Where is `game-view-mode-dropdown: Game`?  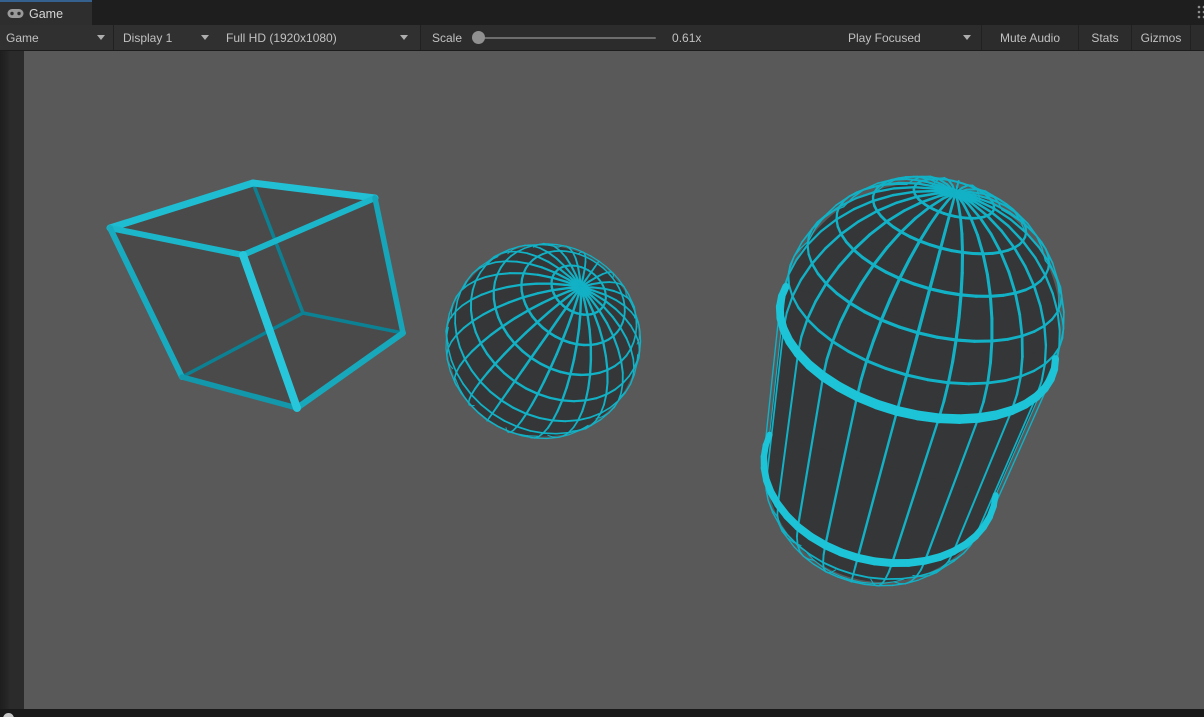 game-view-mode-dropdown: Game is located at coordinates (56, 37).